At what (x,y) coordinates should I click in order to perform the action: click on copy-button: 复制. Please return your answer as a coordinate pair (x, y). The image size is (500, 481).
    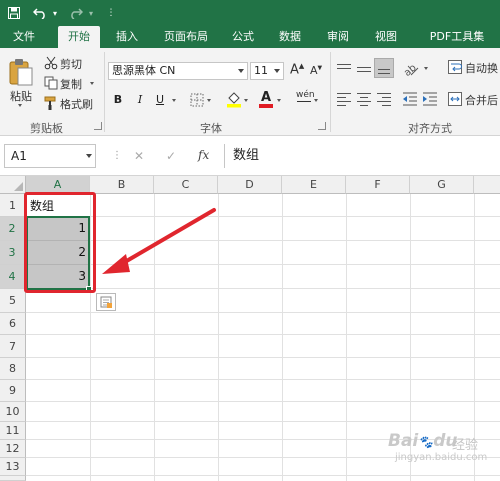
    Looking at the image, I should click on (71, 84).